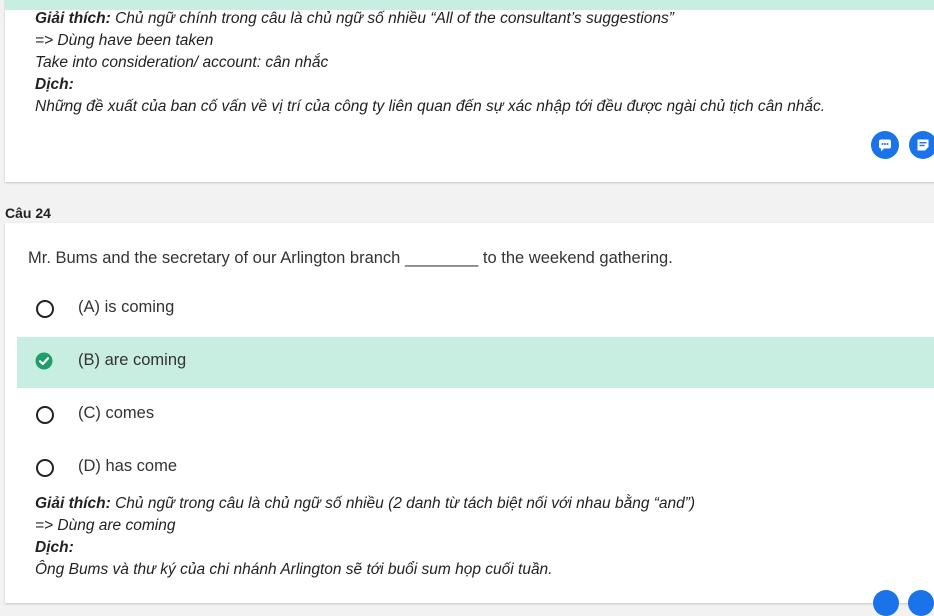 The height and width of the screenshot is (616, 934). I want to click on comment-button-bottom, so click(886, 603).